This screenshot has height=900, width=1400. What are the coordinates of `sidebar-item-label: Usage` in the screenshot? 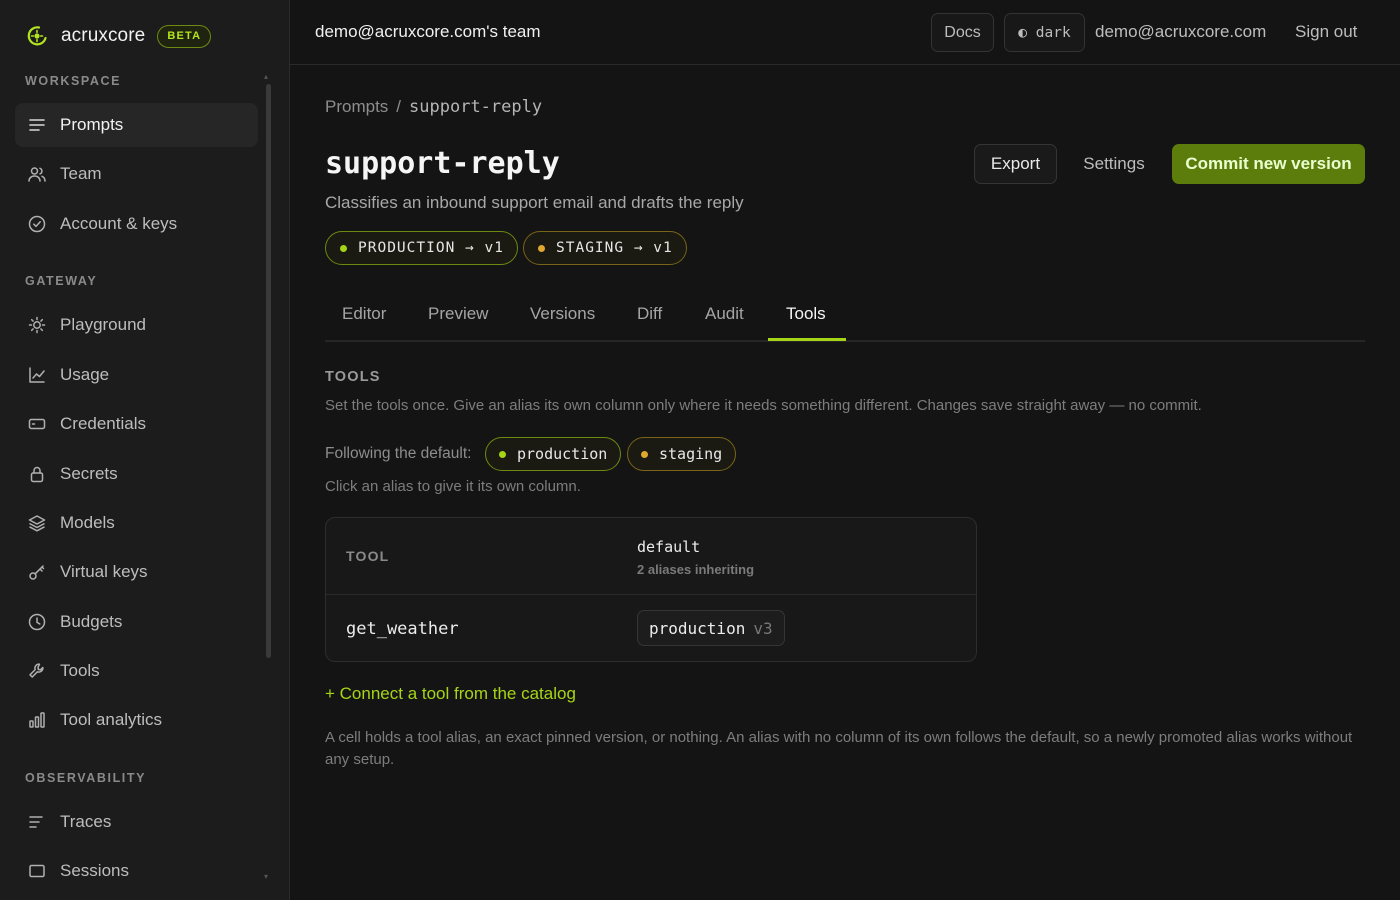 It's located at (85, 374).